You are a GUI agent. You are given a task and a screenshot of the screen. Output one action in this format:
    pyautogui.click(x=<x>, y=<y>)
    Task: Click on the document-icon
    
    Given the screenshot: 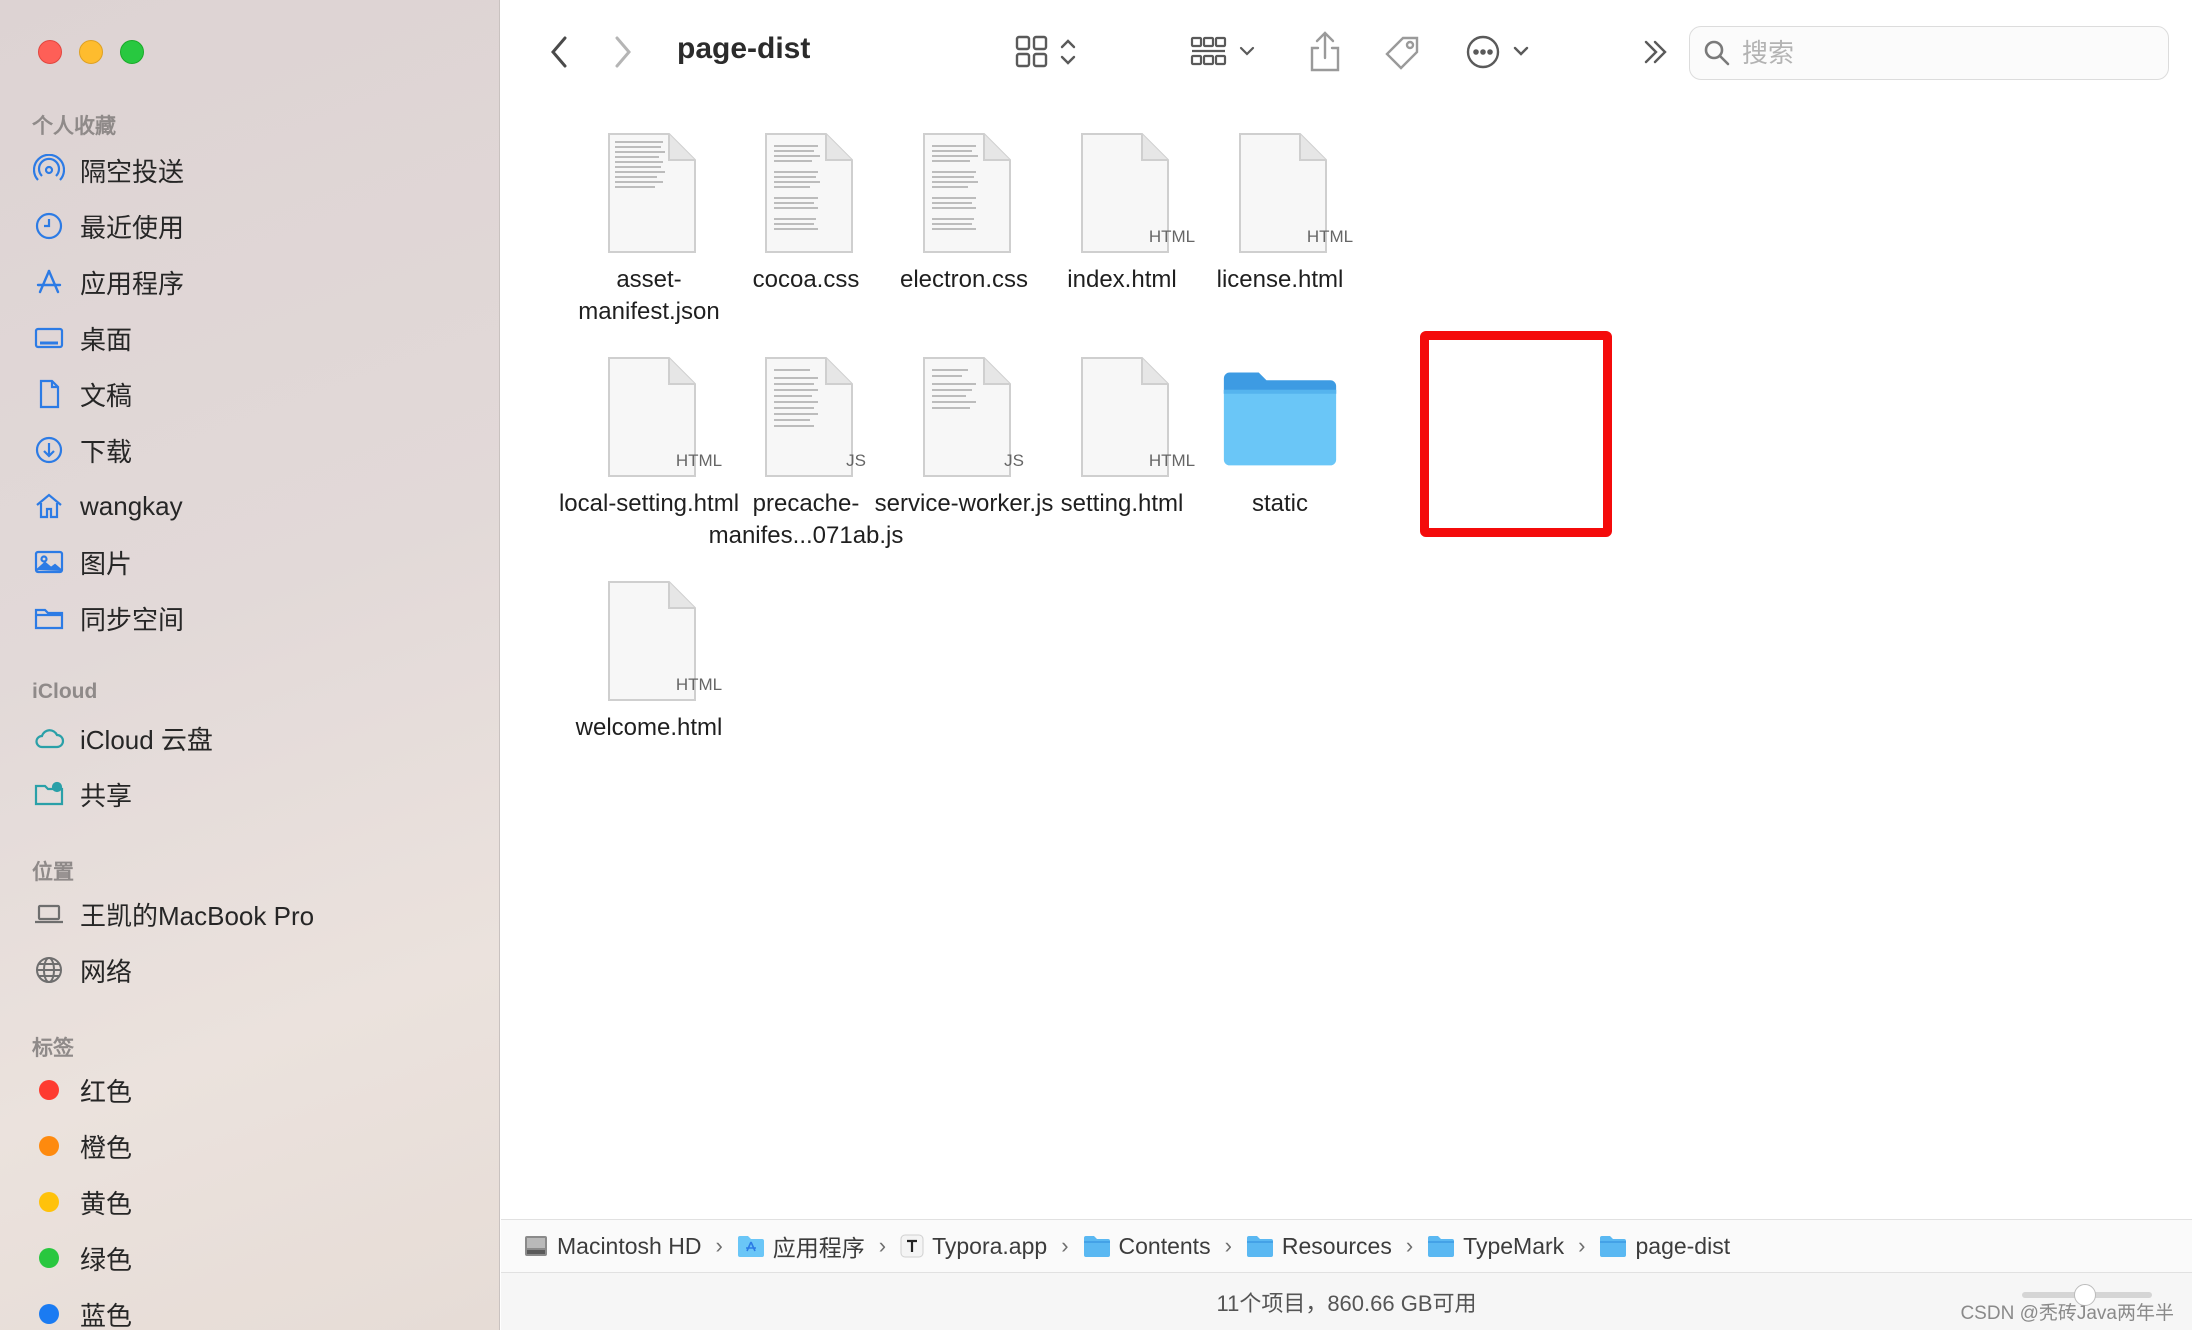 What is the action you would take?
    pyautogui.click(x=49, y=394)
    